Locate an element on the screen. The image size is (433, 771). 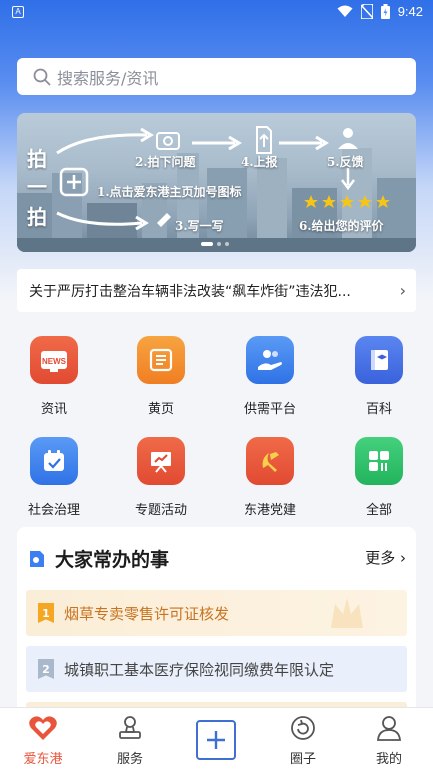
news-ticker: 关于严厉打击整治车辆非法改装“飙车炸街”违法犯... › is located at coordinates (216, 290).